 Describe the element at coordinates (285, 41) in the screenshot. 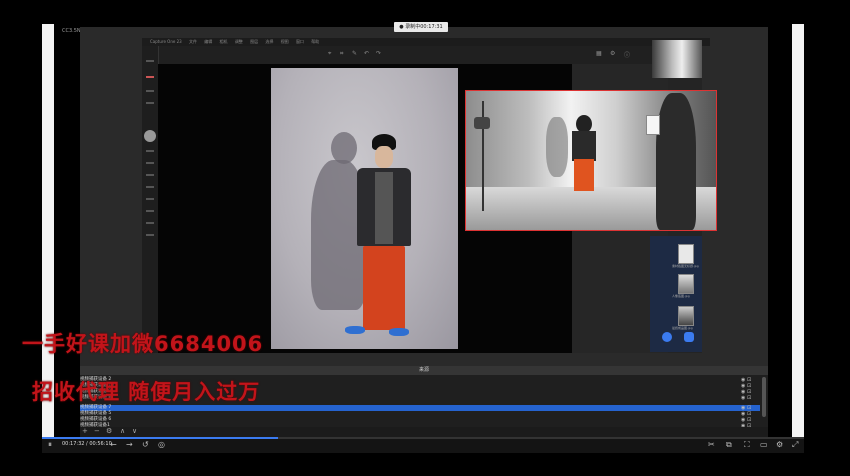

I see `menu-item: 视图` at that location.